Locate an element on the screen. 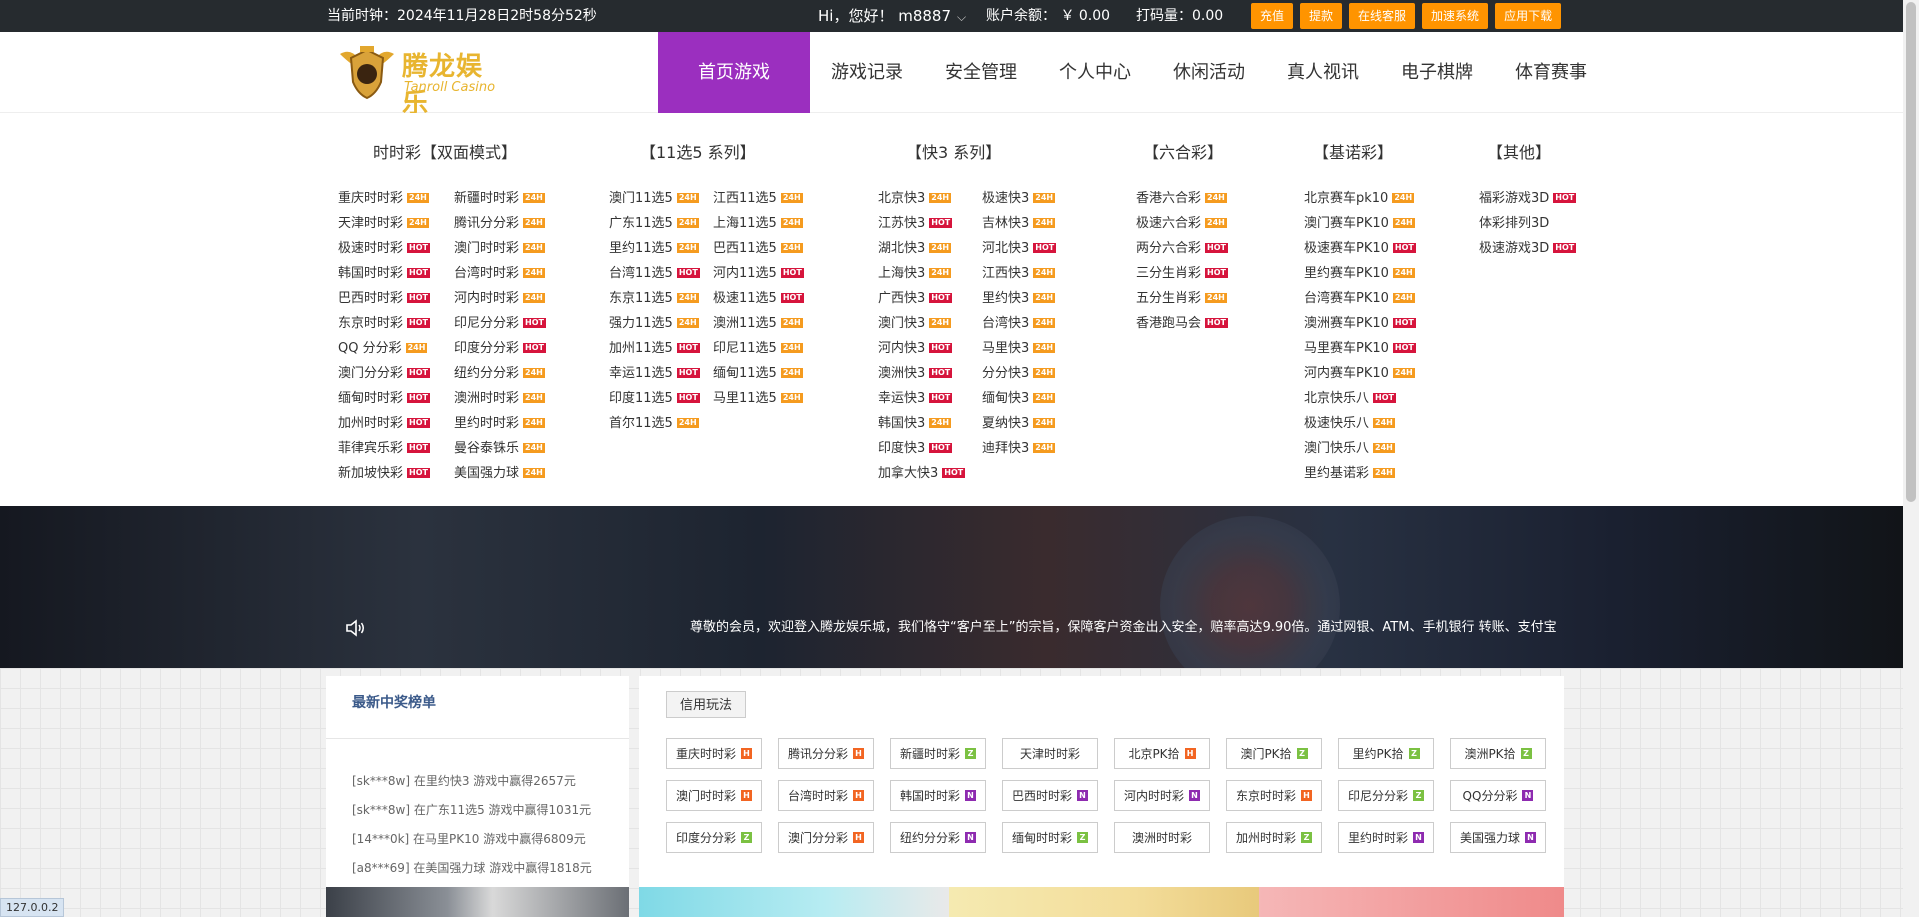  scrollbar-thumb is located at coordinates (1911, 252).